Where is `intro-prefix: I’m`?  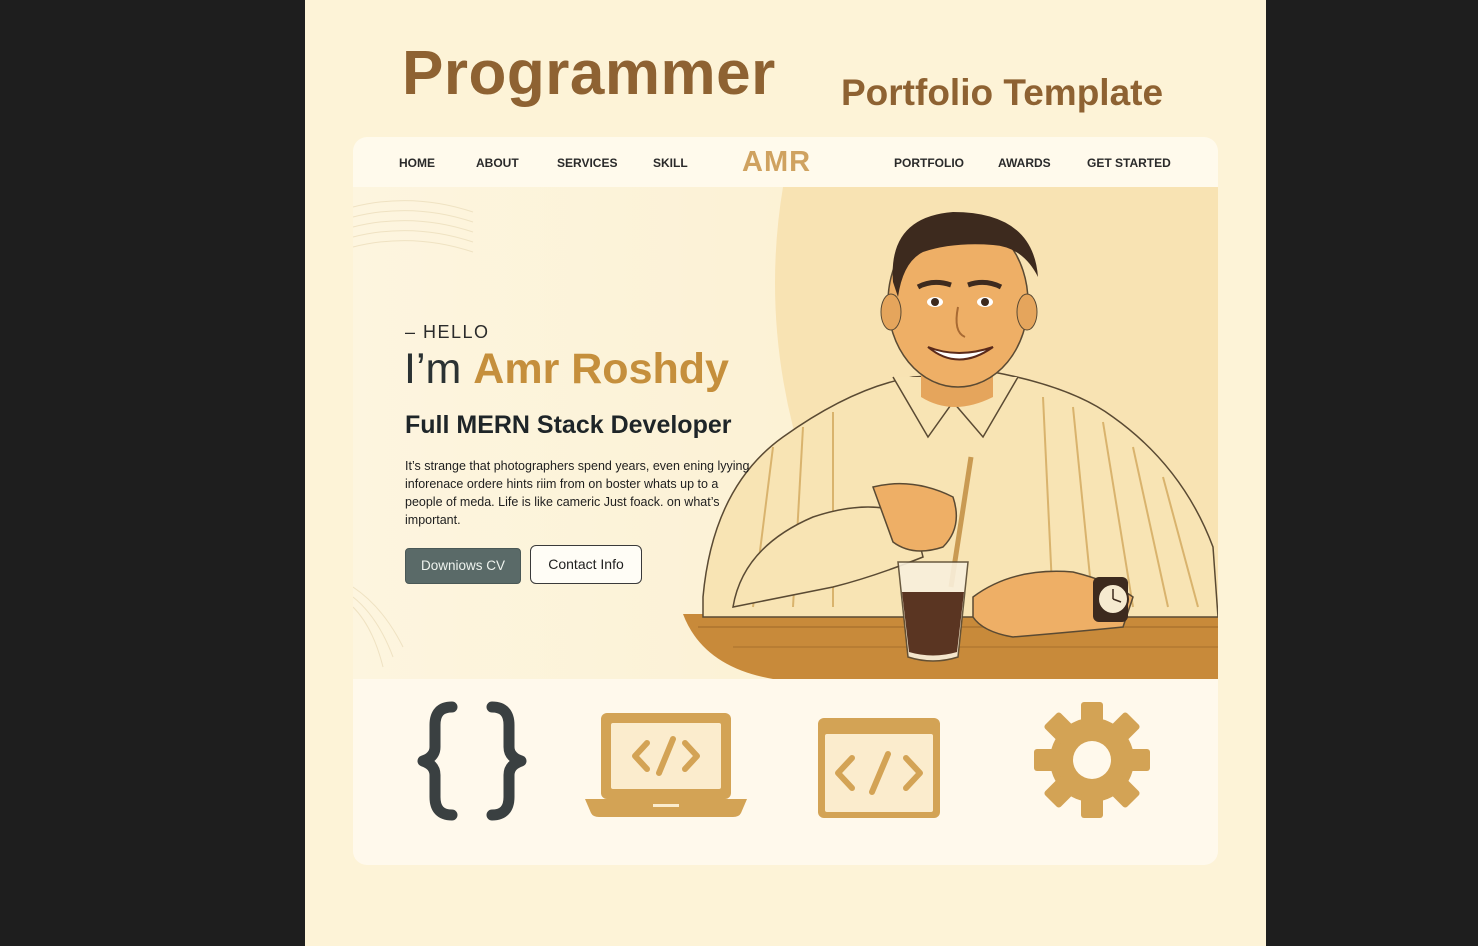
intro-prefix: I’m is located at coordinates (439, 369).